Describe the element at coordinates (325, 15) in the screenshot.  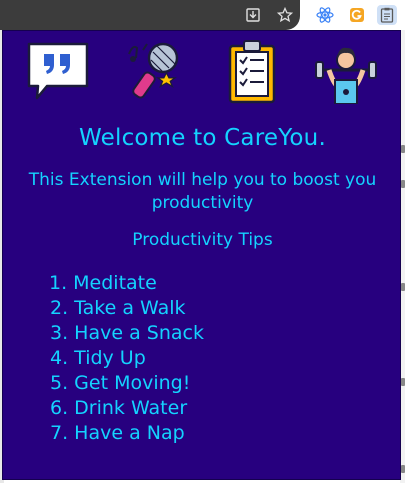
I see `react-devtools-icon` at that location.